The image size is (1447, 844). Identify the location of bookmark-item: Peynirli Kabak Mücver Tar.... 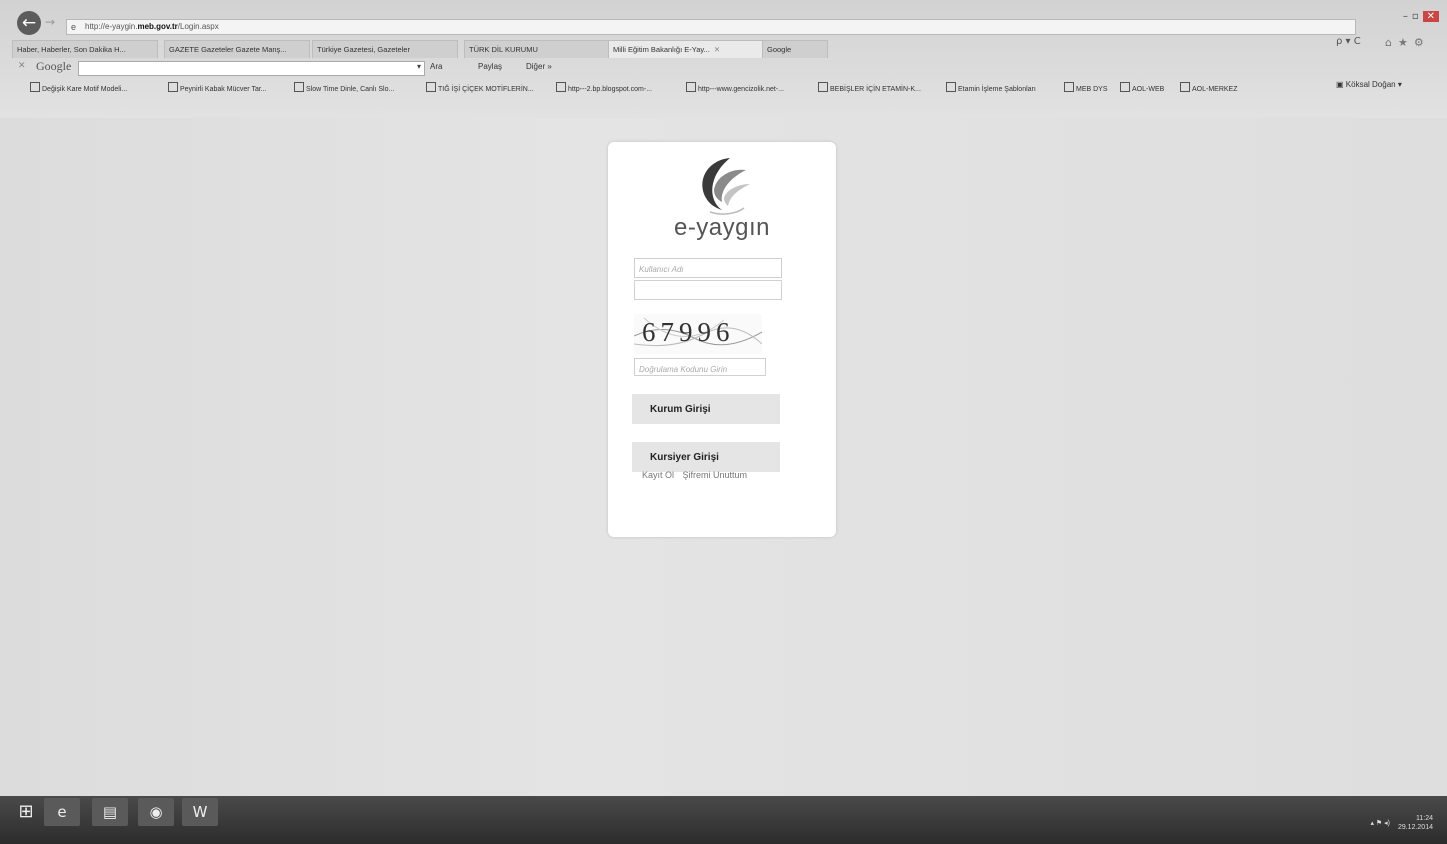
(217, 89).